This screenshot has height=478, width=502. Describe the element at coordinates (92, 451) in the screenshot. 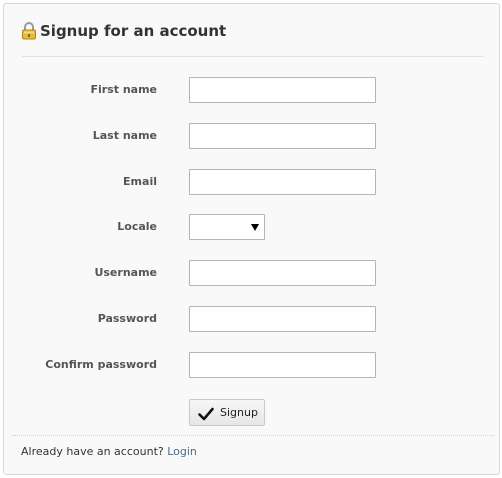

I see `footer-prompt: Already have an account?` at that location.